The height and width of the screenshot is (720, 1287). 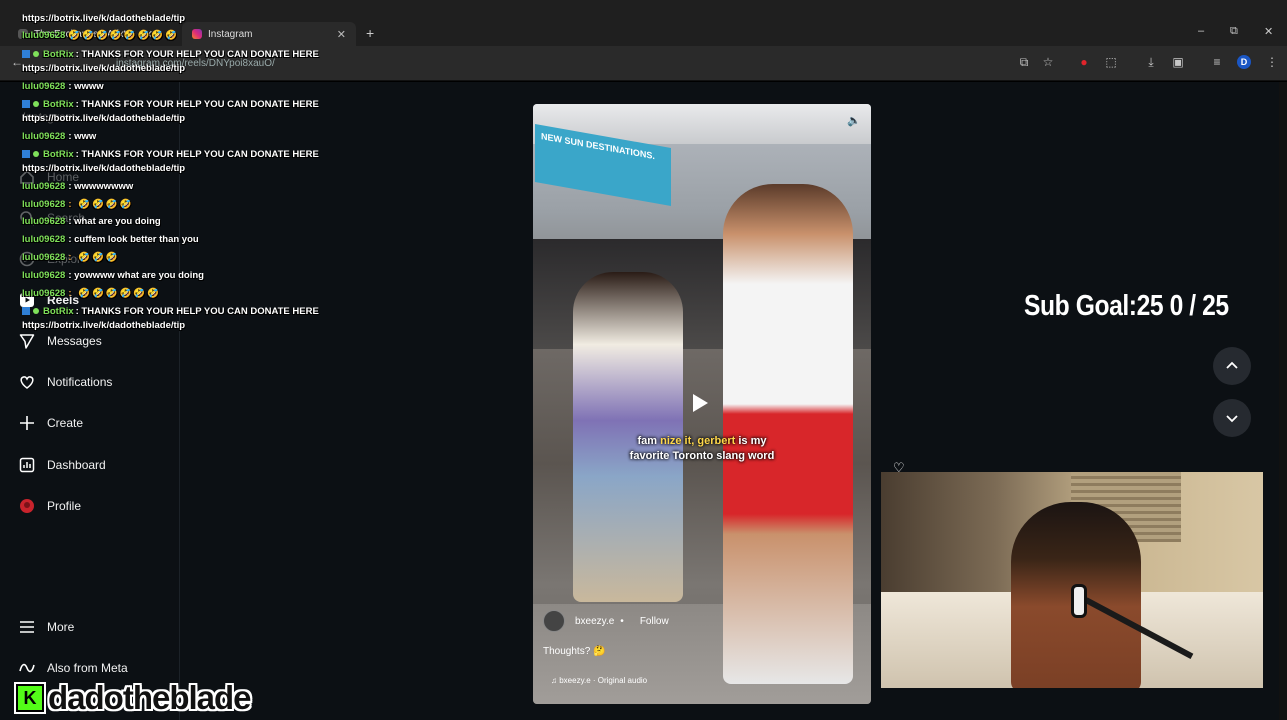 I want to click on streamer-brand: K dadotheblade, so click(x=134, y=697).